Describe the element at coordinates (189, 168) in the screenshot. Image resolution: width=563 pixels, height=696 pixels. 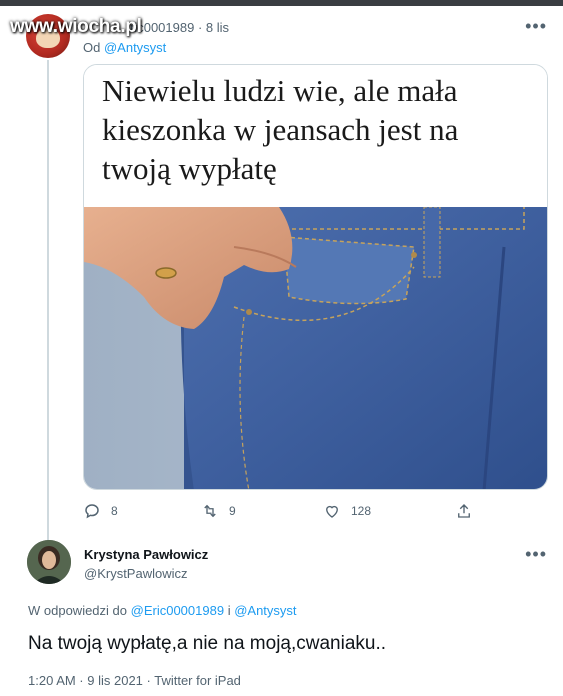
I see `caption-line-3: twoją wypłatę` at that location.